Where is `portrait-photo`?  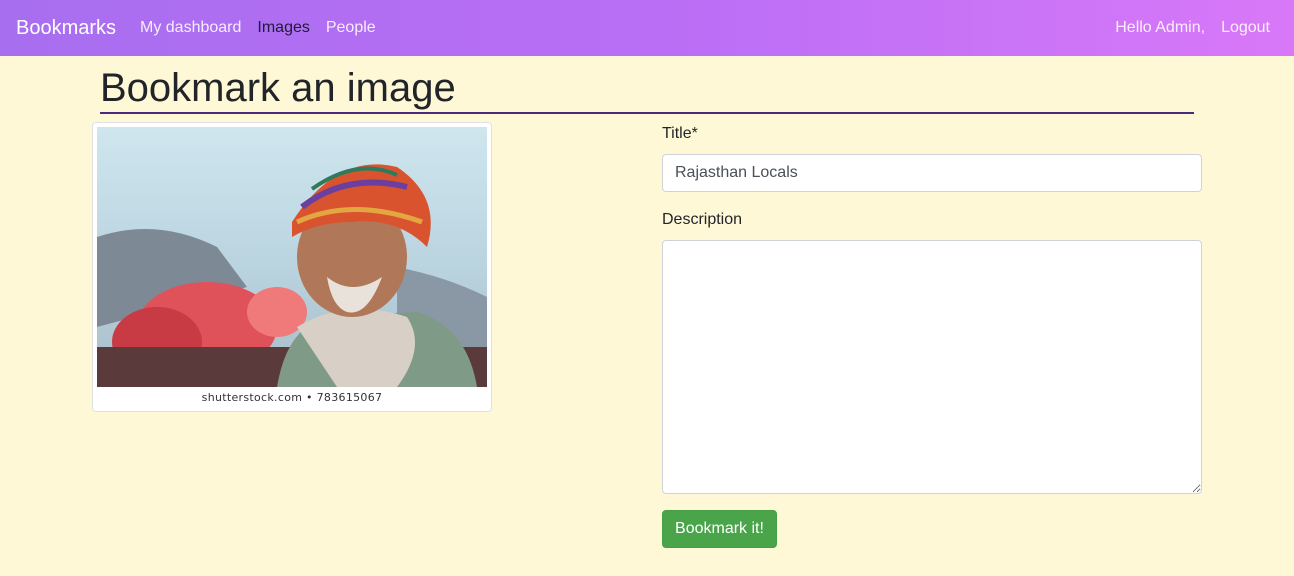
portrait-photo is located at coordinates (292, 257).